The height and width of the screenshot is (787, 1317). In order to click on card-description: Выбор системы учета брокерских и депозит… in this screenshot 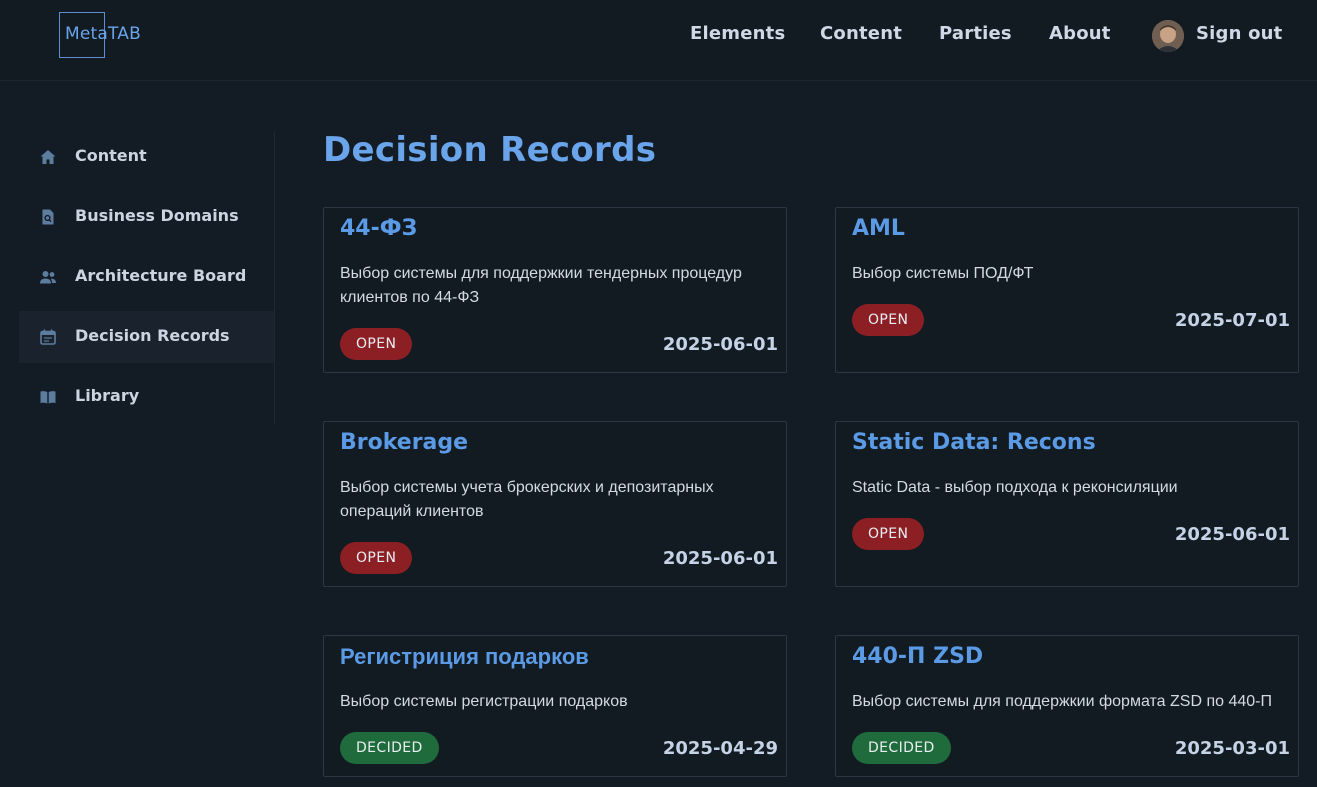, I will do `click(527, 499)`.